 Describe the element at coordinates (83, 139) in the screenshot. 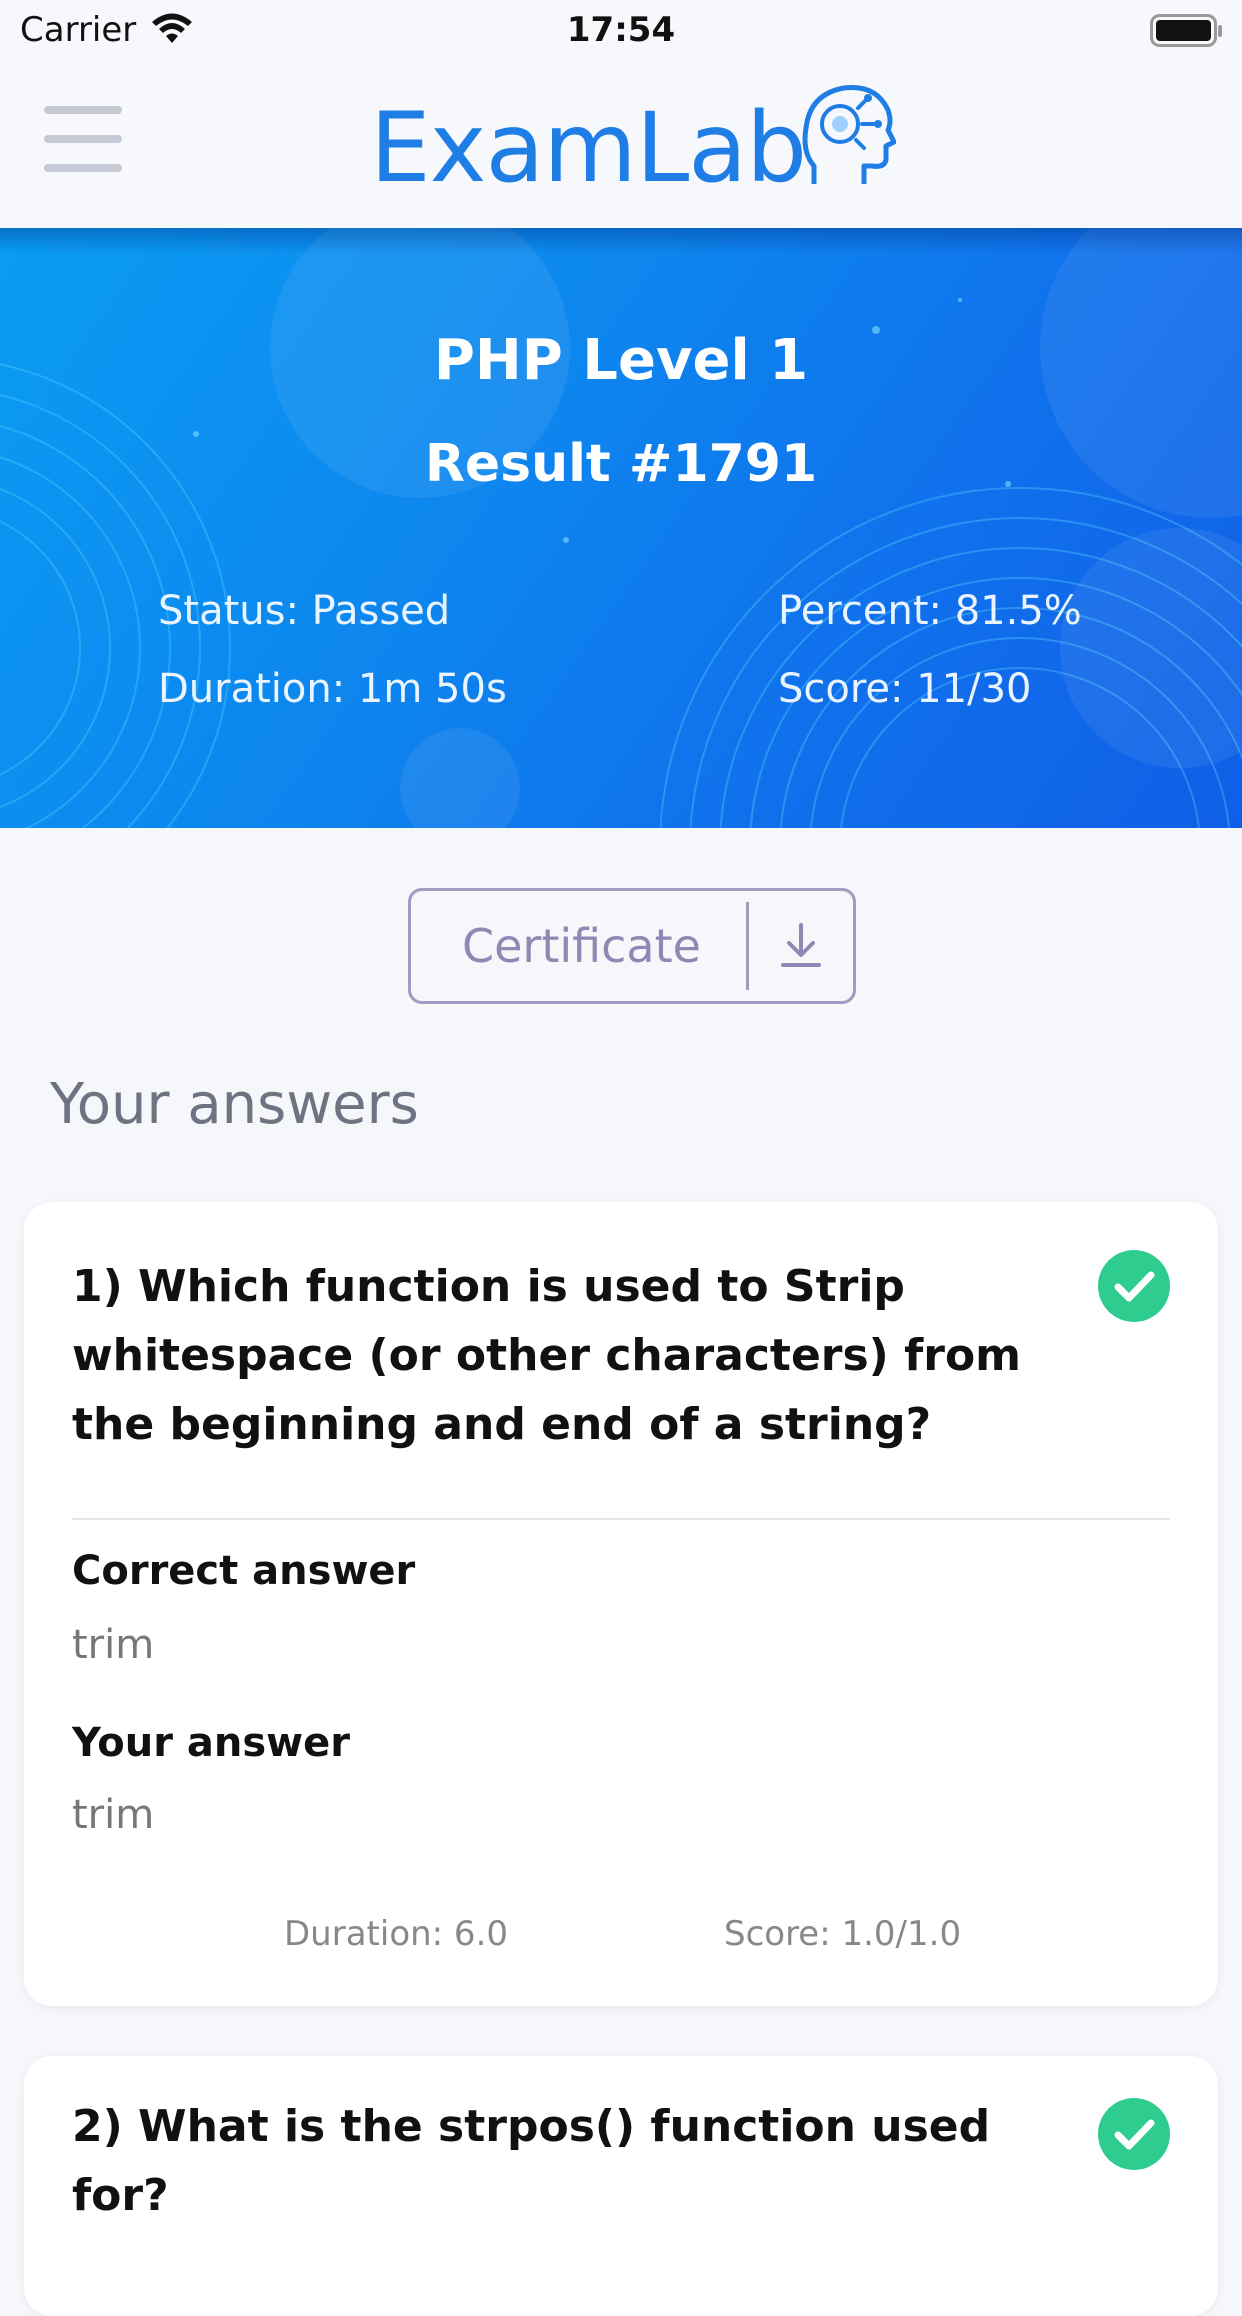

I see `hamburger-menu-icon` at that location.